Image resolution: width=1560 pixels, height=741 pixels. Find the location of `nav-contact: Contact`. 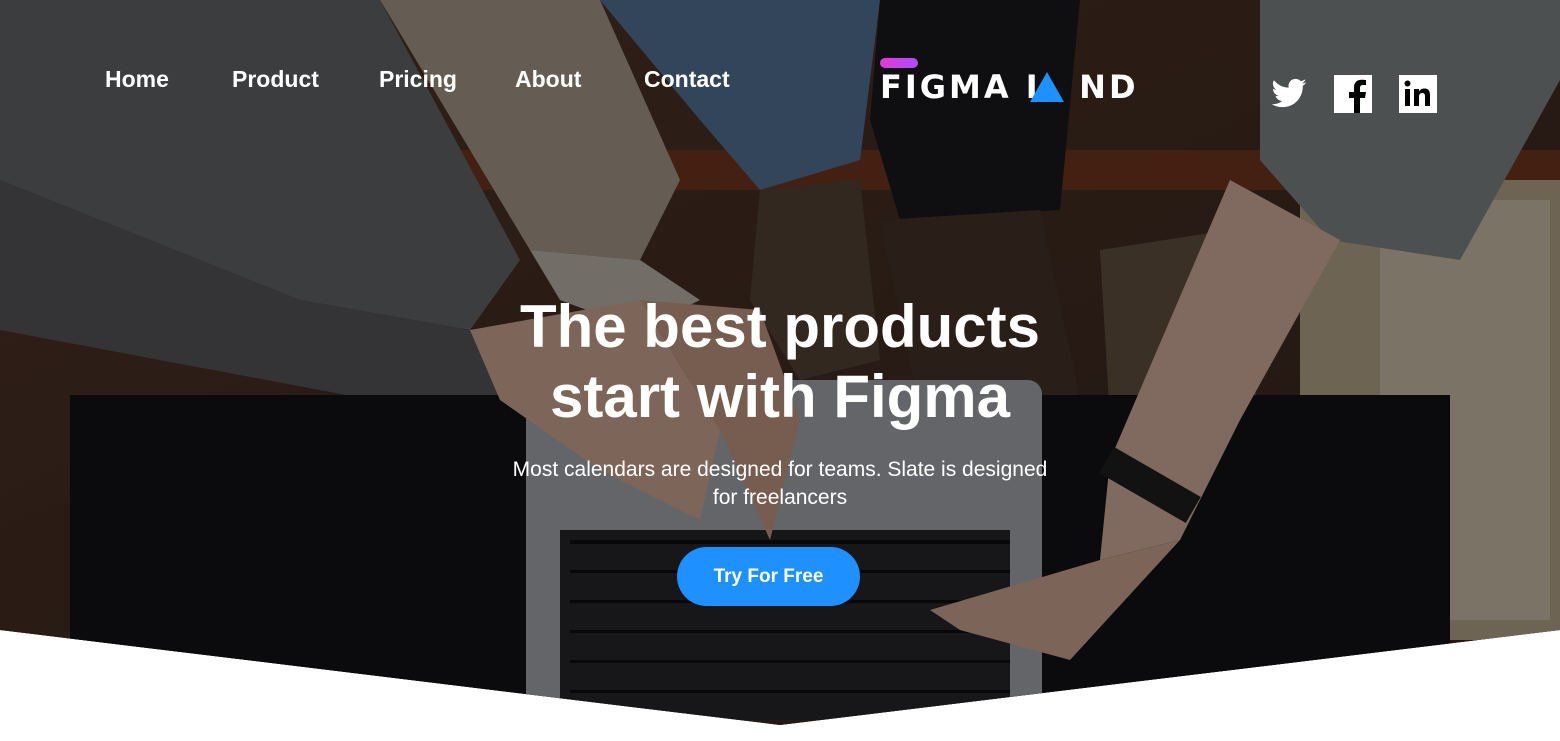

nav-contact: Contact is located at coordinates (687, 79).